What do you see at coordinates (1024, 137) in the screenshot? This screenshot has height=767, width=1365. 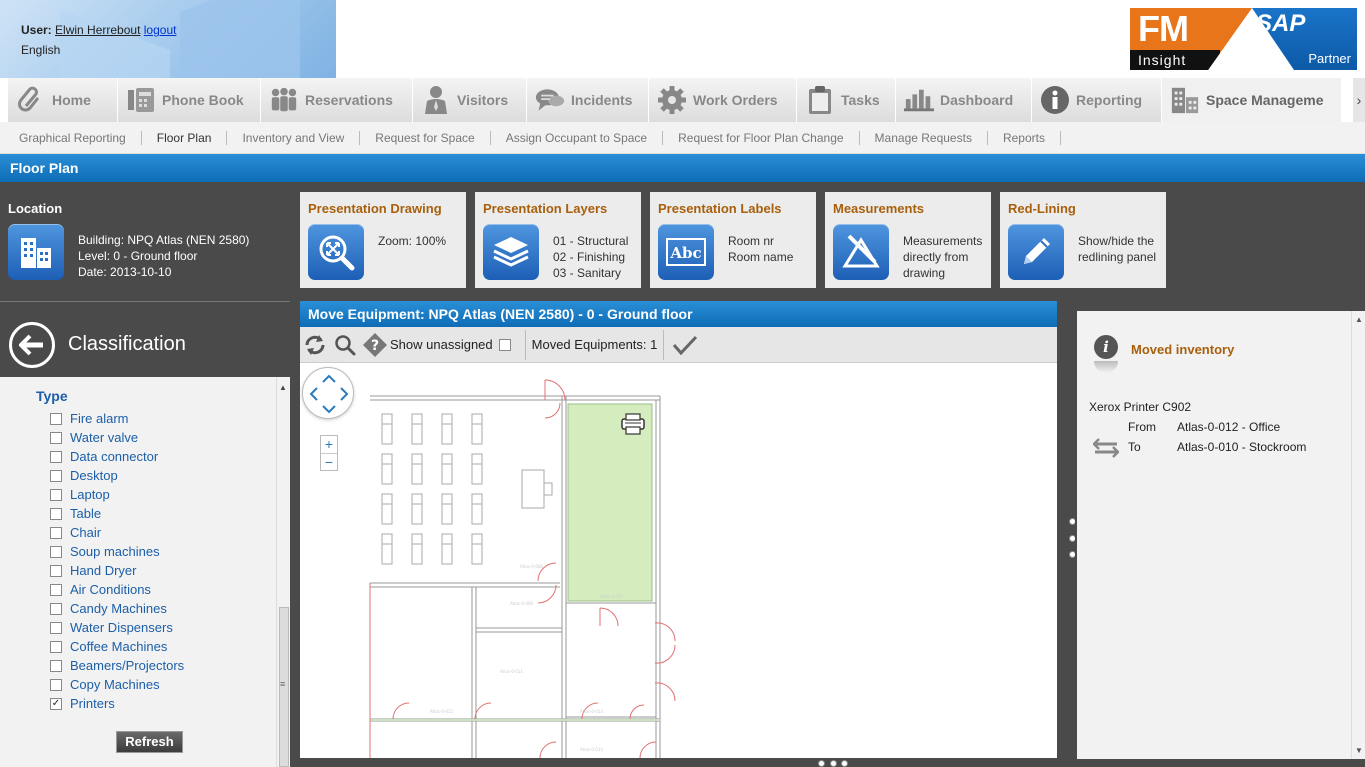 I see `subnav-reports: Reports` at bounding box center [1024, 137].